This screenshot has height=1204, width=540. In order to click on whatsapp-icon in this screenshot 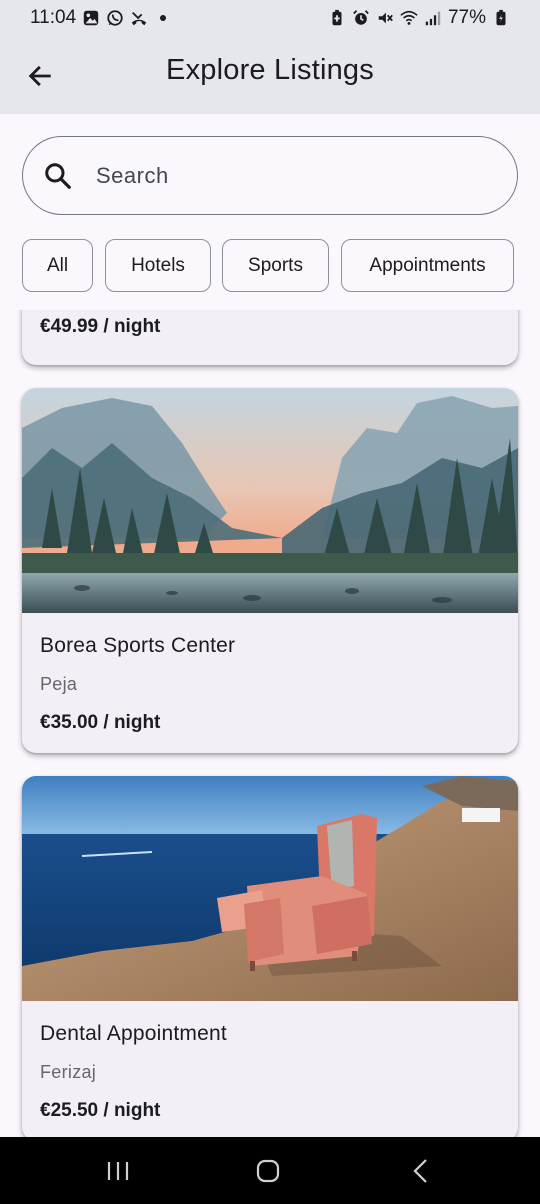, I will do `click(115, 18)`.